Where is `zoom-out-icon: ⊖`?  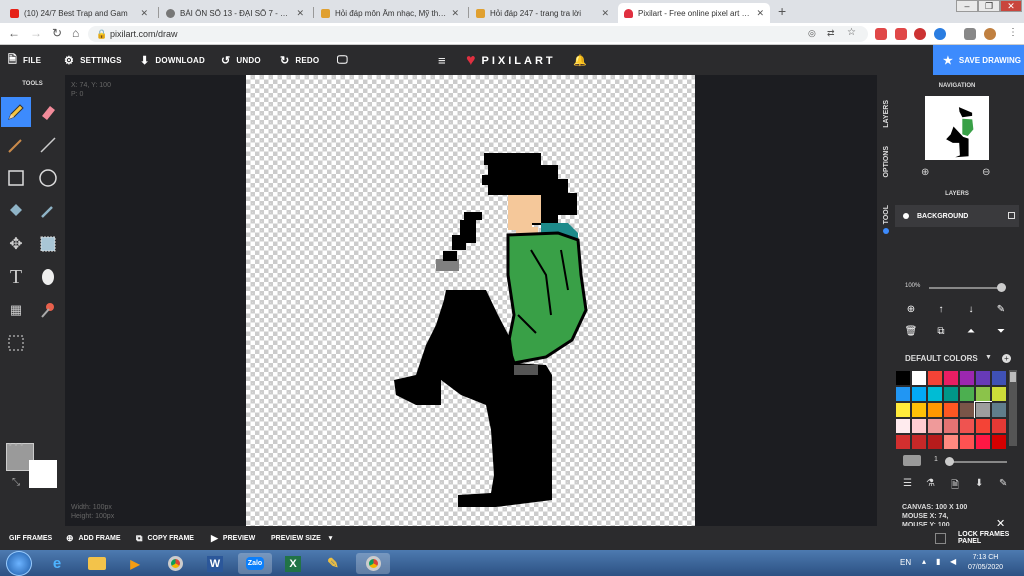 zoom-out-icon: ⊖ is located at coordinates (986, 172).